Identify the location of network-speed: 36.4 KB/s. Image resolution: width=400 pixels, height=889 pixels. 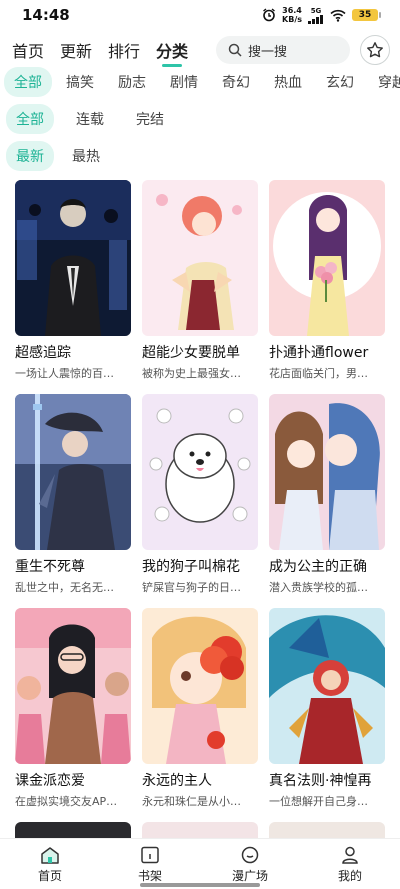
(292, 15).